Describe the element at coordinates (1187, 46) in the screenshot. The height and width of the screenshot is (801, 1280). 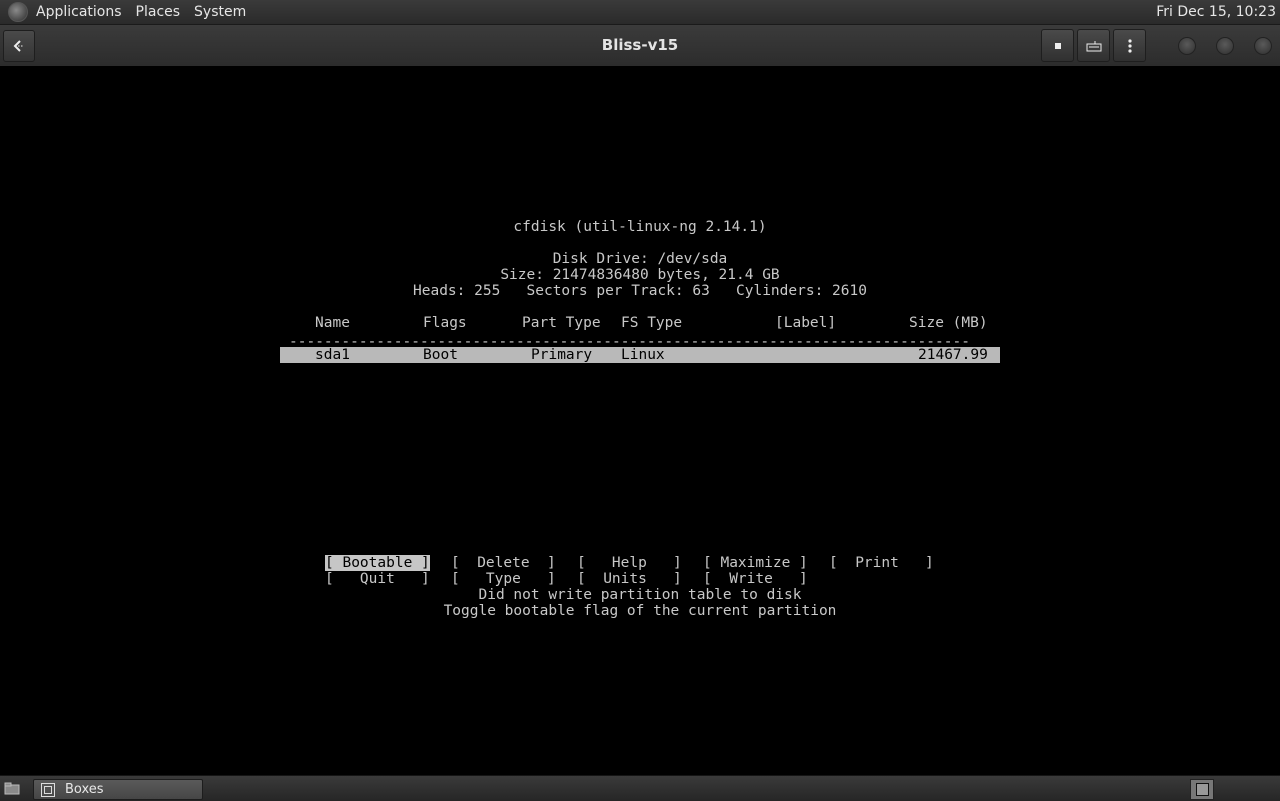
I see `minimize-window-button` at that location.